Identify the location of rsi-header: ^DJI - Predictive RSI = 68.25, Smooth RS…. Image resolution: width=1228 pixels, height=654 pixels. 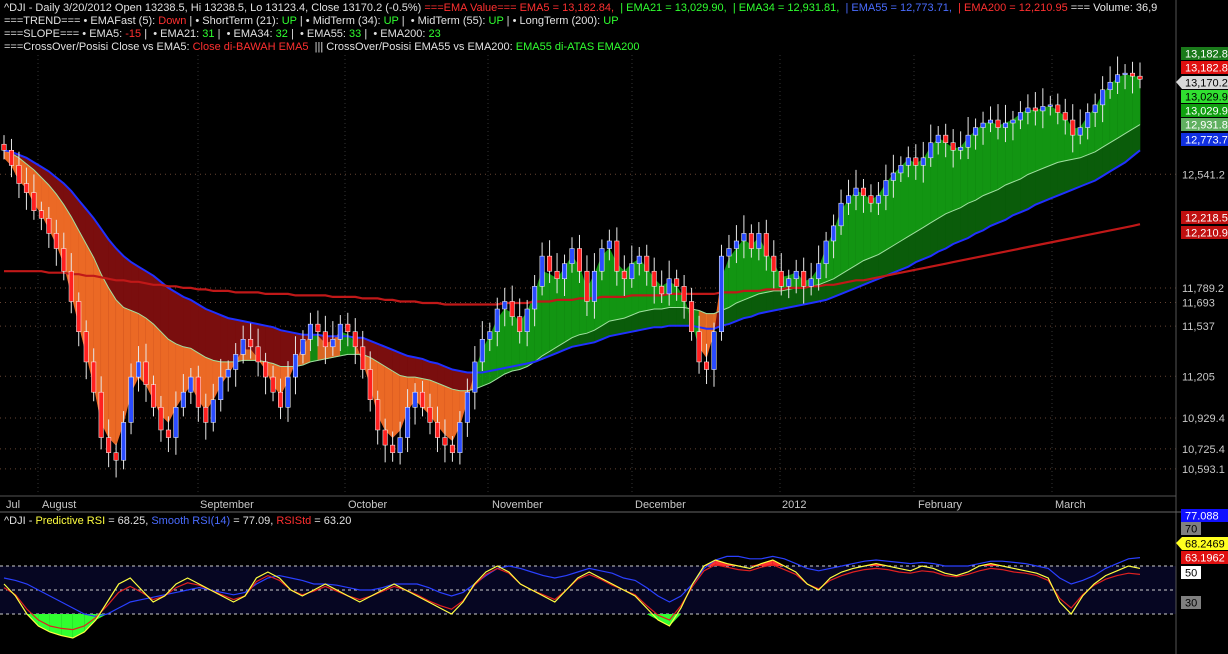
(177, 521).